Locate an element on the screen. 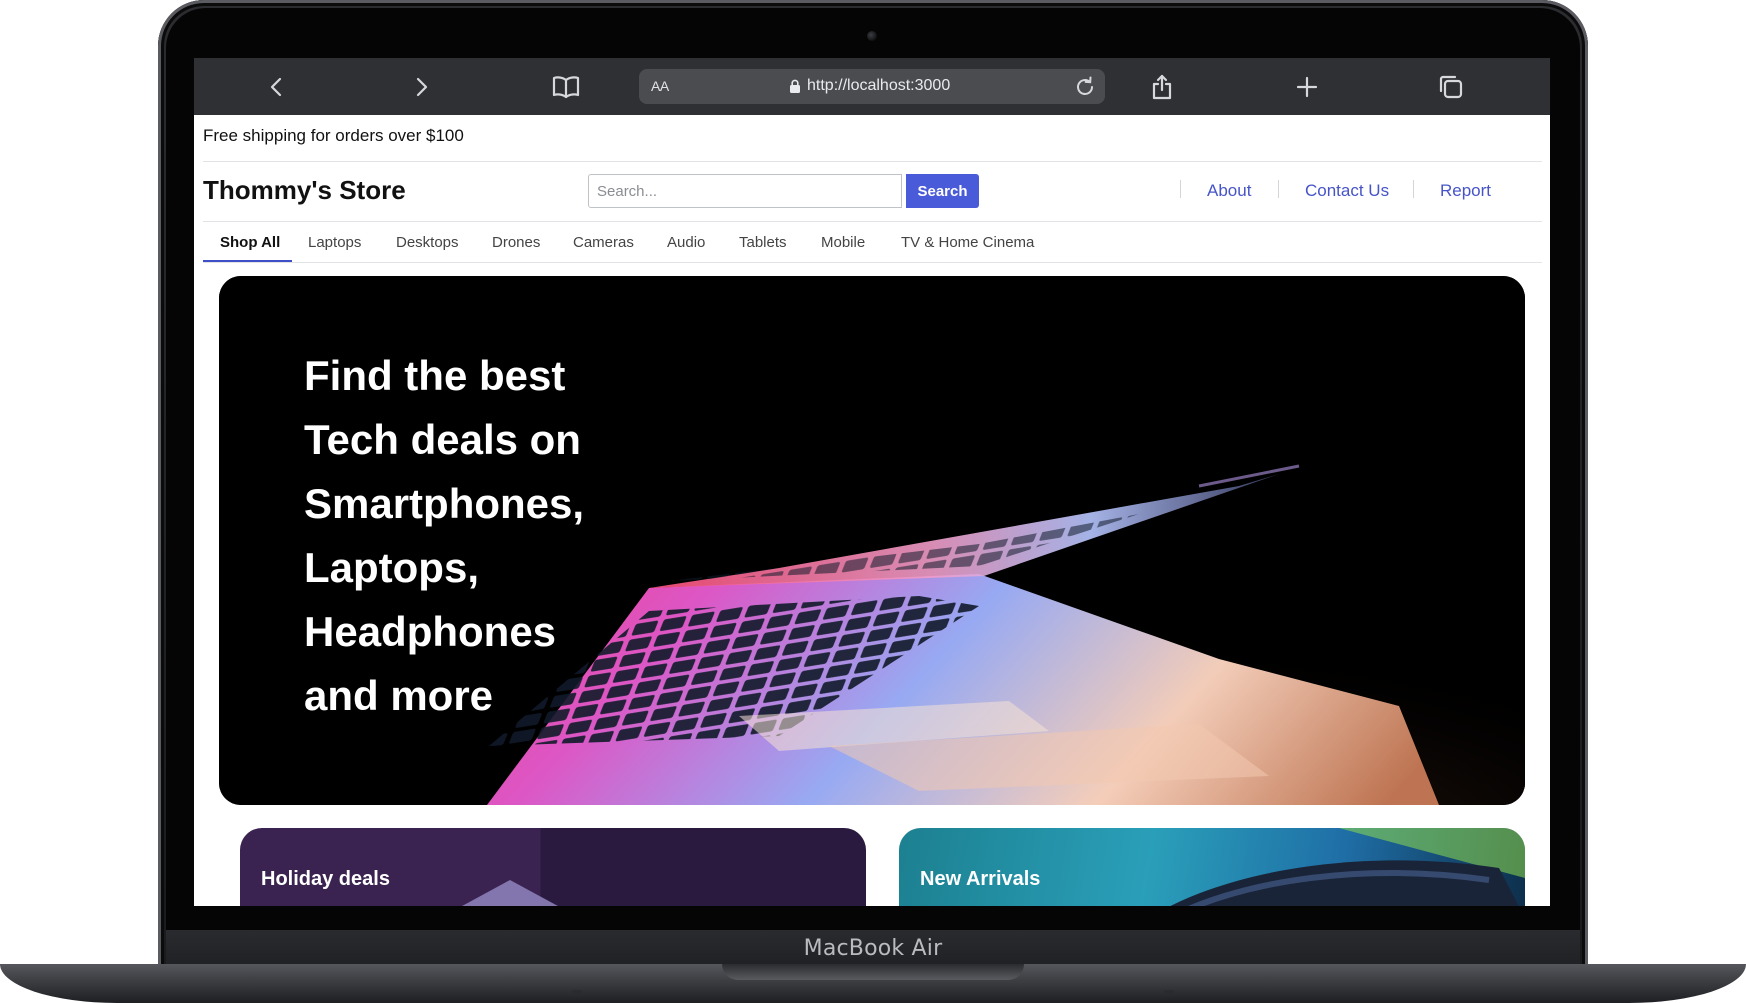  share-icon is located at coordinates (1162, 87).